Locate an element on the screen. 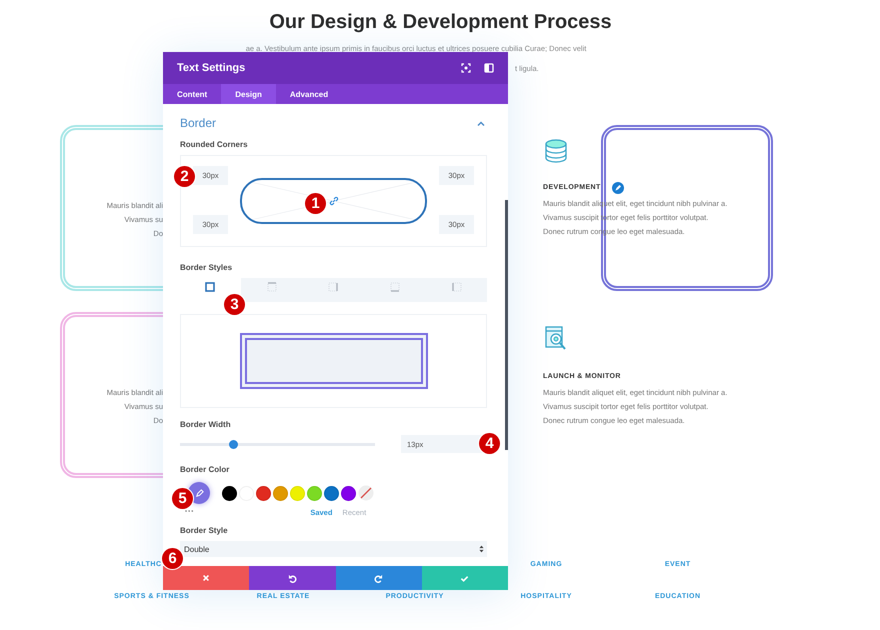 The height and width of the screenshot is (630, 880). page-title: Our Design & Development Process is located at coordinates (440, 22).